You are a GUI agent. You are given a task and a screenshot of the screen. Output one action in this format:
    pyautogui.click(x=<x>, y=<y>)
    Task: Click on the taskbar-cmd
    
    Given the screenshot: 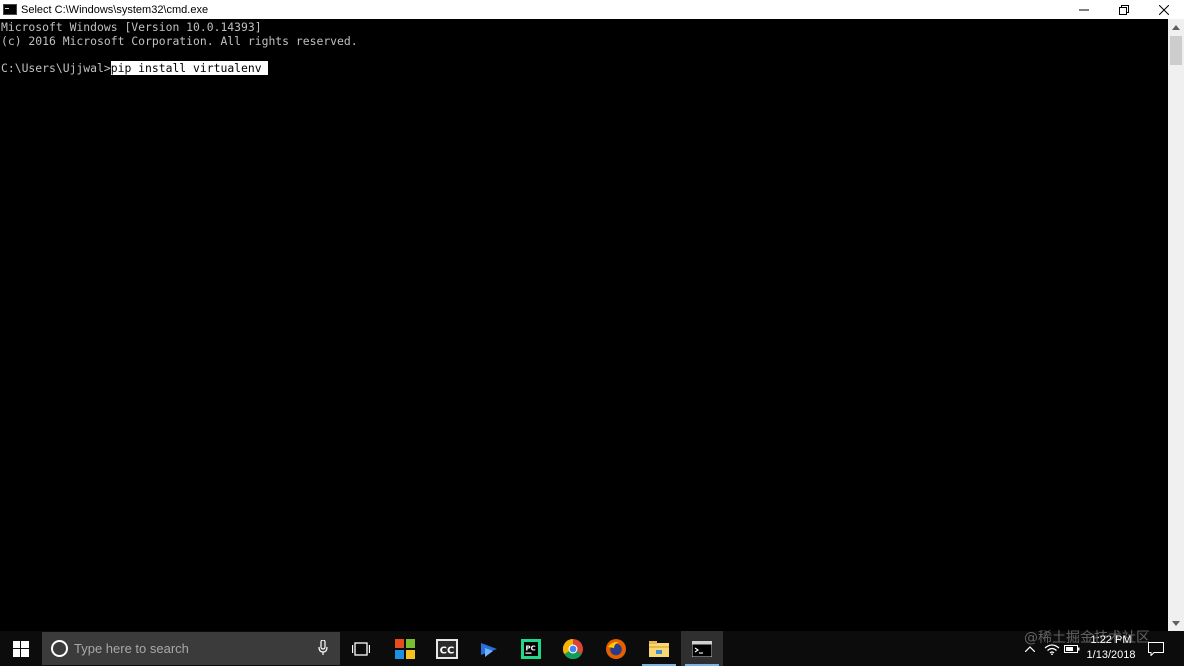 What is the action you would take?
    pyautogui.click(x=702, y=648)
    